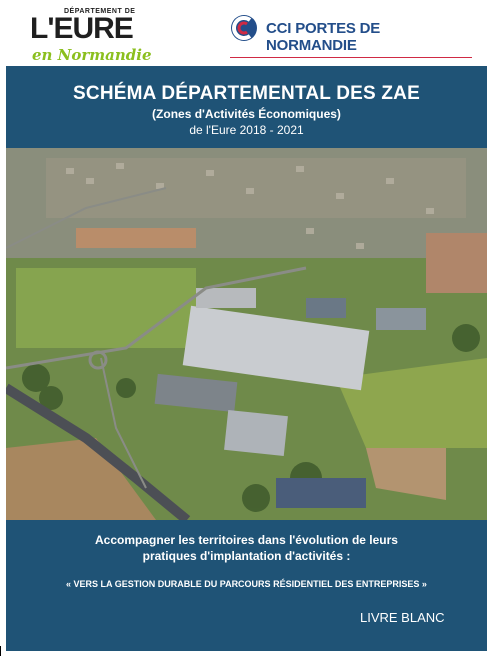 The image size is (494, 658). I want to click on logo-eure-wordmark: L'EURE, so click(82, 28).